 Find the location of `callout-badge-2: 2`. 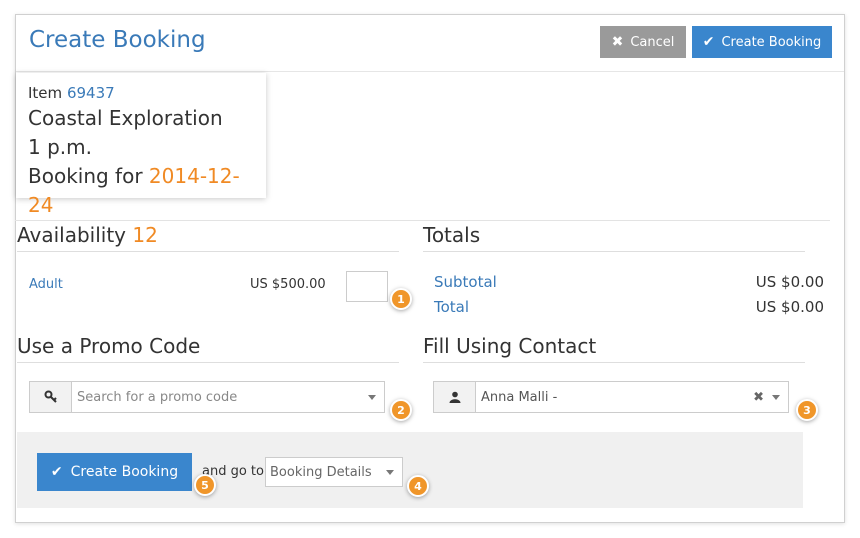

callout-badge-2: 2 is located at coordinates (401, 410).